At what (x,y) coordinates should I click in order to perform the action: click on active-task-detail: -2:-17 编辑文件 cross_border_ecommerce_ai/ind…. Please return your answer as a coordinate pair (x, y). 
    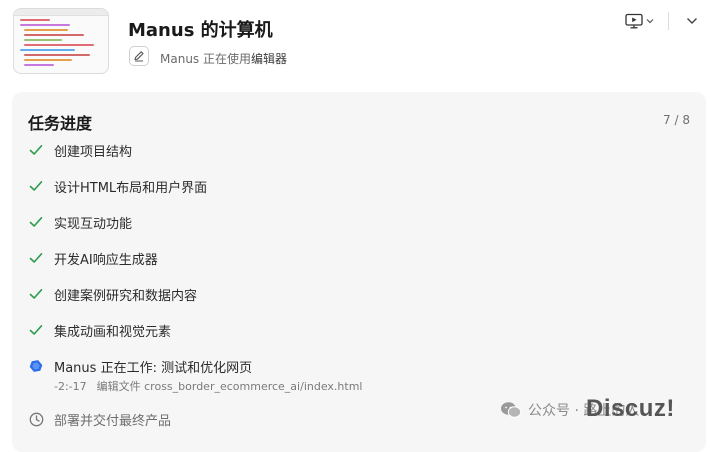
    Looking at the image, I should click on (208, 386).